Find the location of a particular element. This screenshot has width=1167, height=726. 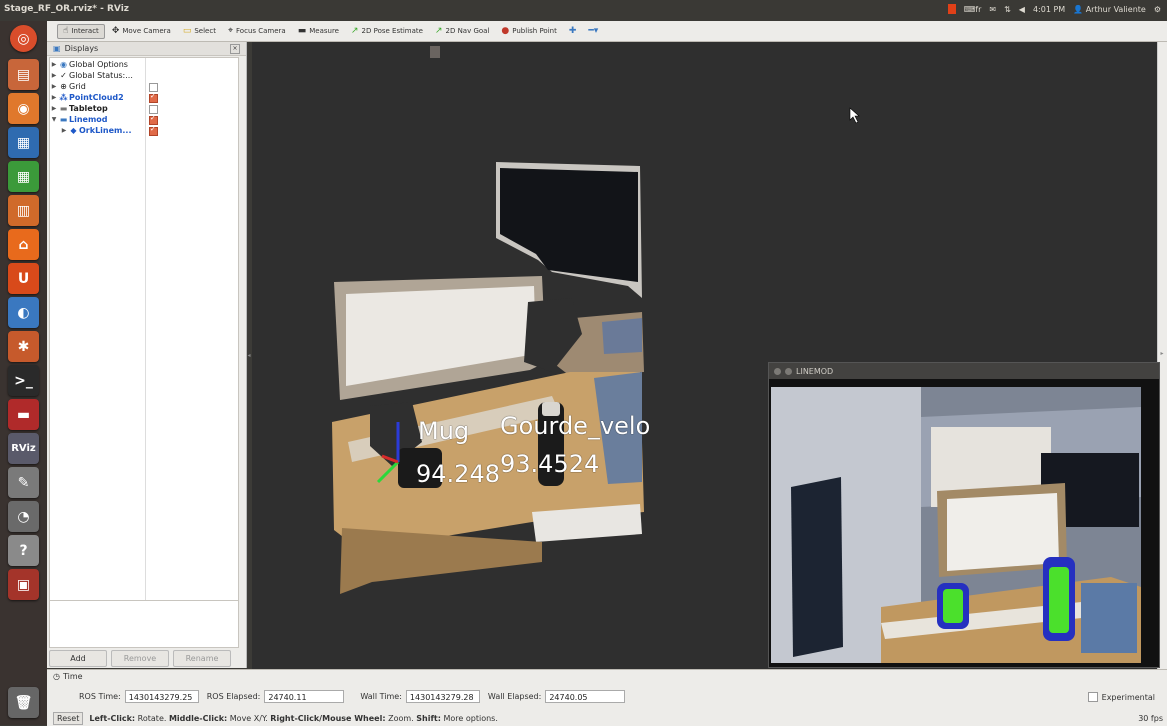

ubuntu-one-icon: U is located at coordinates (23, 278).